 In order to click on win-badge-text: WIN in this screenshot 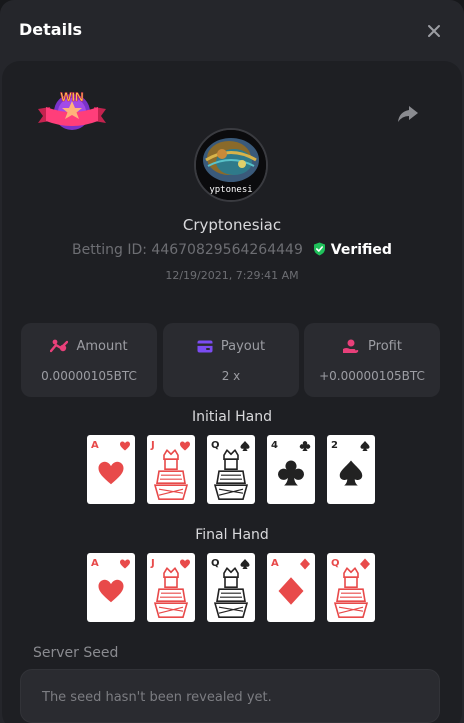, I will do `click(71, 97)`.